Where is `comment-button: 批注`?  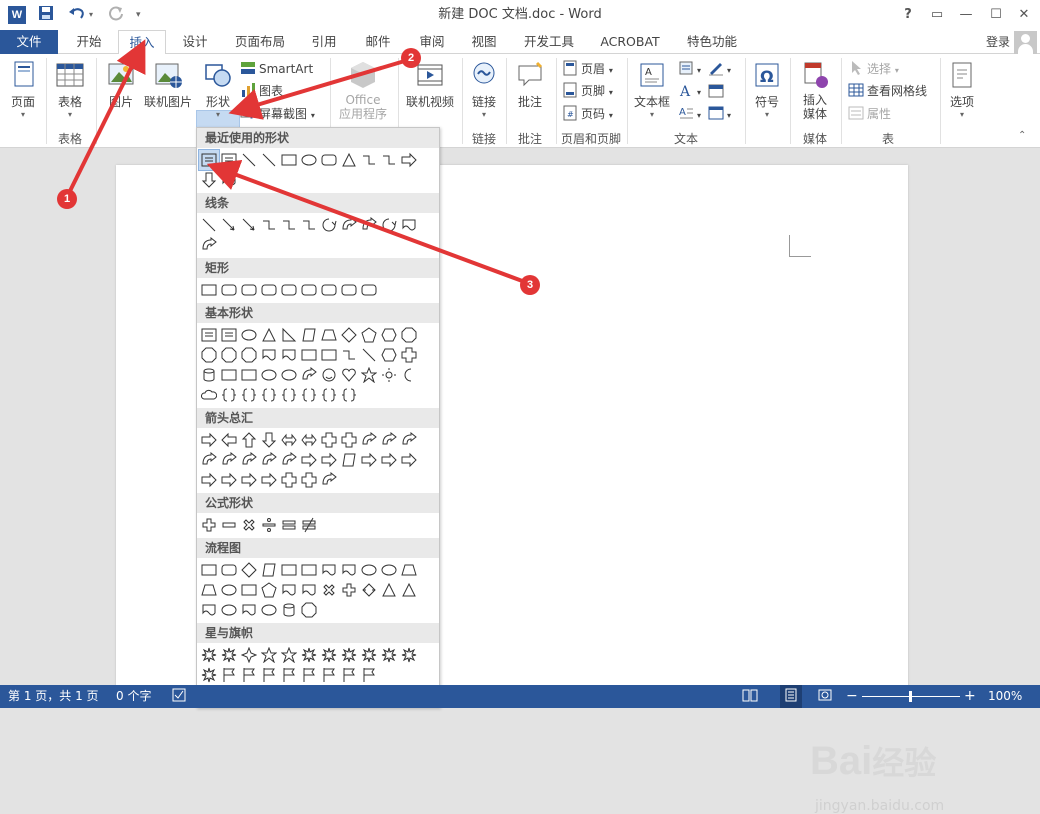
comment-button: 批注 is located at coordinates (530, 84).